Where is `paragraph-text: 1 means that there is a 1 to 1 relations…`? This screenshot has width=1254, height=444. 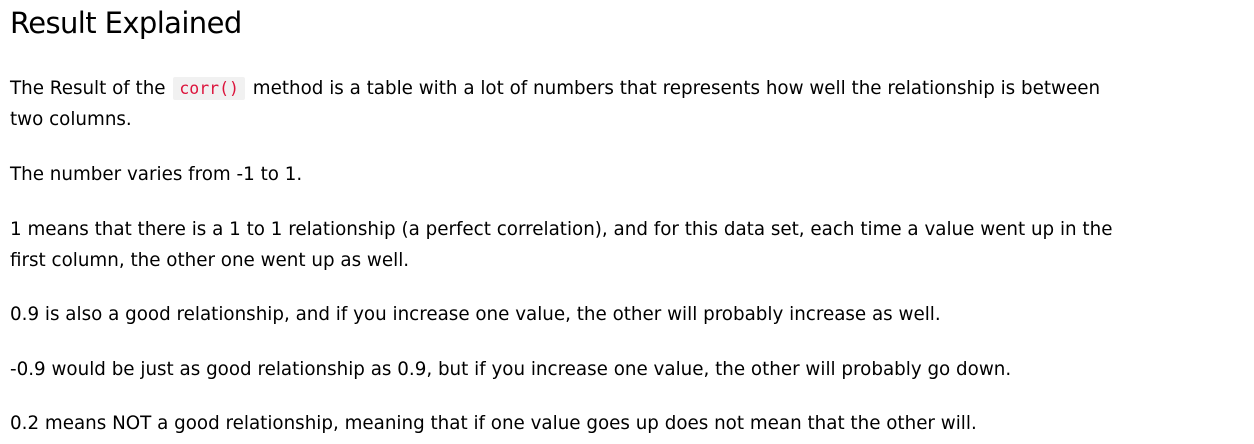 paragraph-text: 1 means that there is a 1 to 1 relations… is located at coordinates (561, 229).